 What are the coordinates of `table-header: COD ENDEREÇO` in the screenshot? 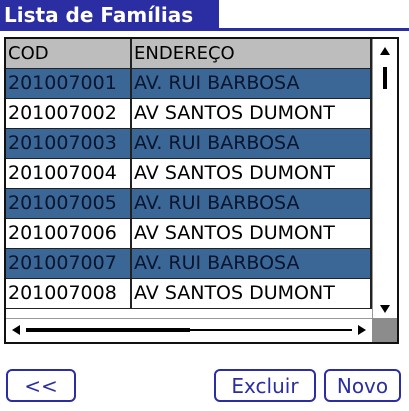 It's located at (189, 54).